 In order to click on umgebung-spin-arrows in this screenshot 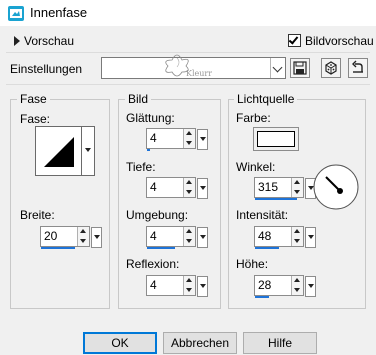, I will do `click(189, 236)`.